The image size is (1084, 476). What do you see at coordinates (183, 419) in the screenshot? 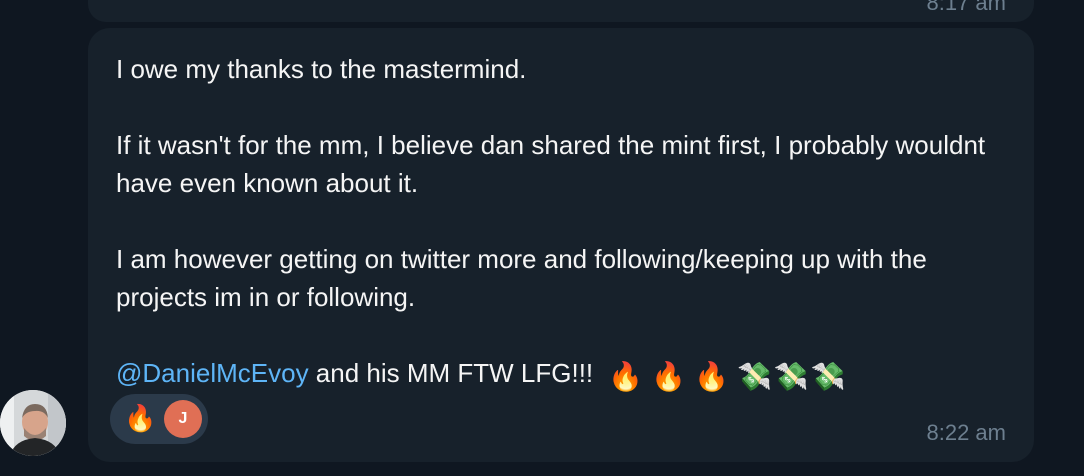
I see `reactor-avatar: J` at bounding box center [183, 419].